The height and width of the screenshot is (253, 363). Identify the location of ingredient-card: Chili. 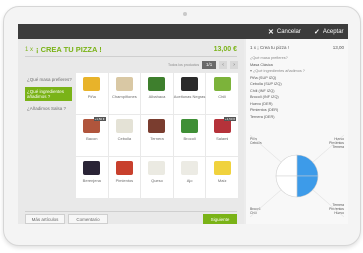
(222, 93).